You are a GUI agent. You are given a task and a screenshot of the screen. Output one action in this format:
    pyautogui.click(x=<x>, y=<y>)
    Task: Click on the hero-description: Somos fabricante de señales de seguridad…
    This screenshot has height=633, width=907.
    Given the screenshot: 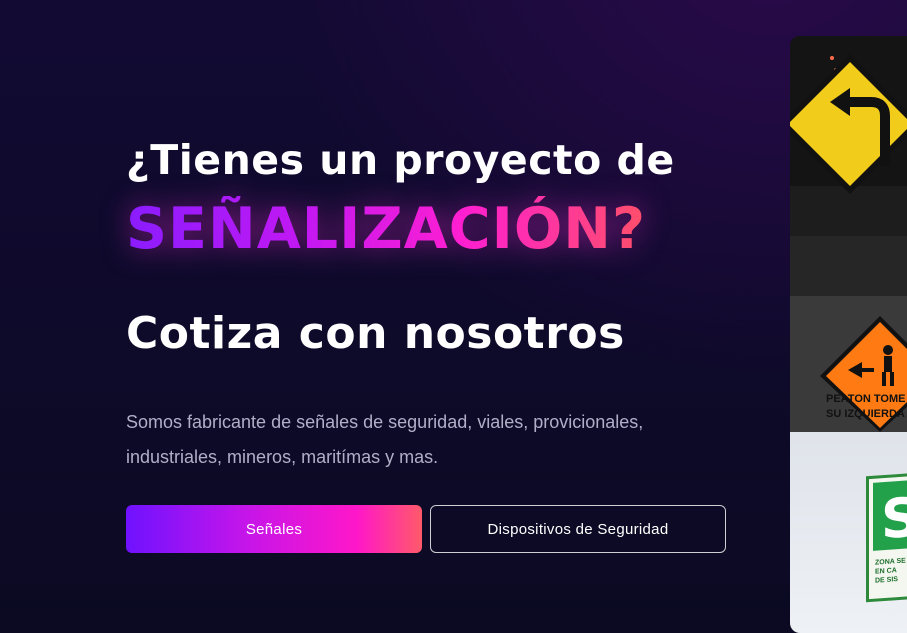 What is the action you would take?
    pyautogui.click(x=385, y=439)
    